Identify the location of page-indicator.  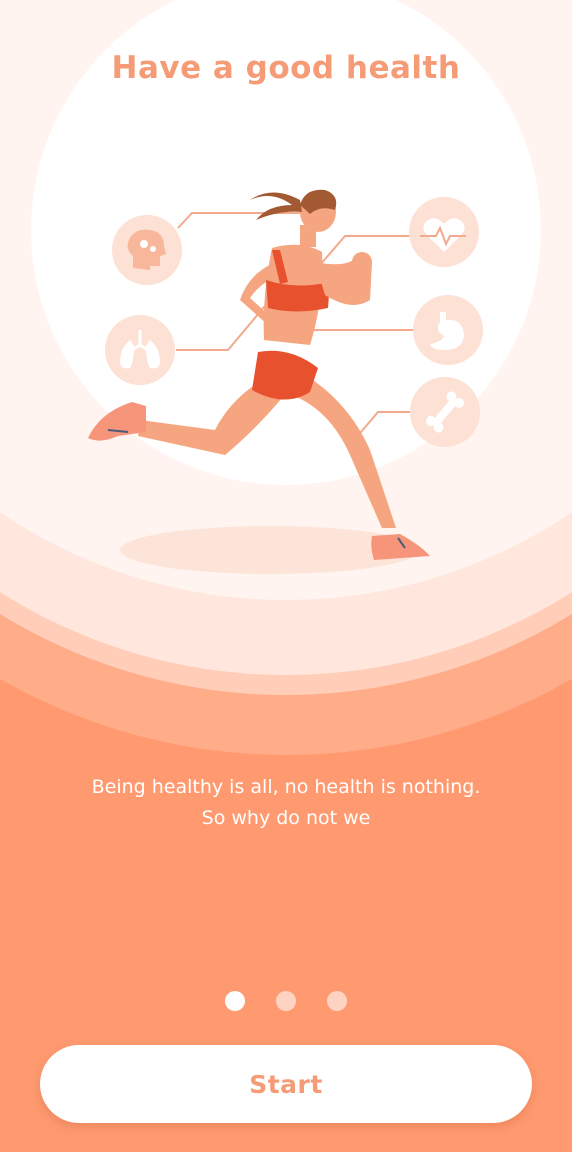
(286, 1002).